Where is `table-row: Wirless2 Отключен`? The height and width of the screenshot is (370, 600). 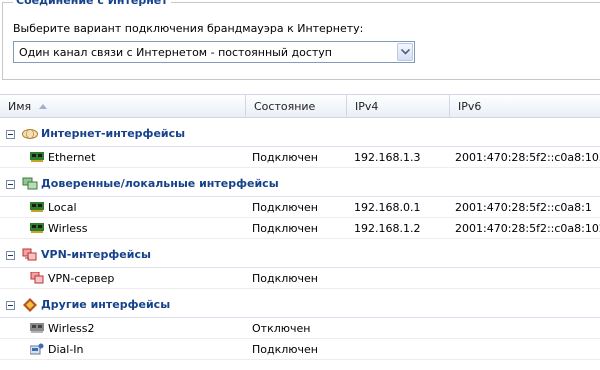
table-row: Wirless2 Отключен is located at coordinates (300, 328).